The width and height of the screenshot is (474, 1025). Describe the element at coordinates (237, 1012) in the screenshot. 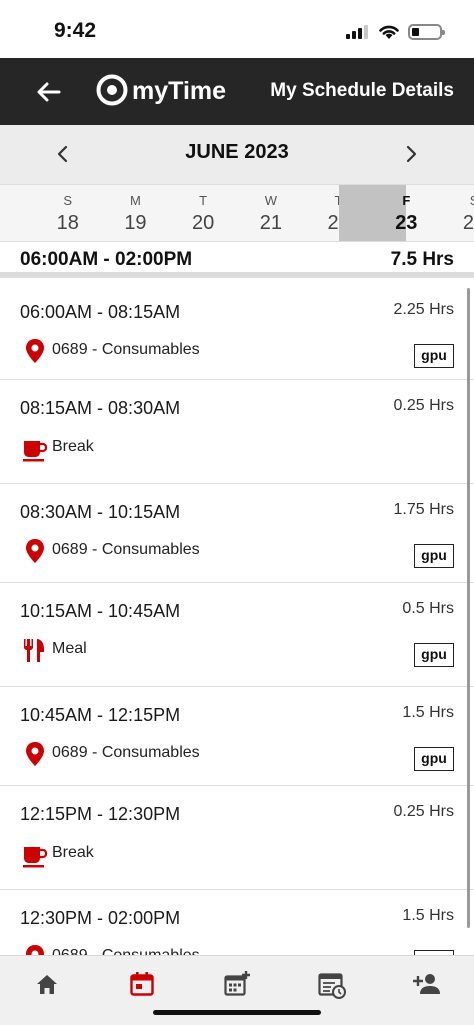

I see `home-indicator` at that location.